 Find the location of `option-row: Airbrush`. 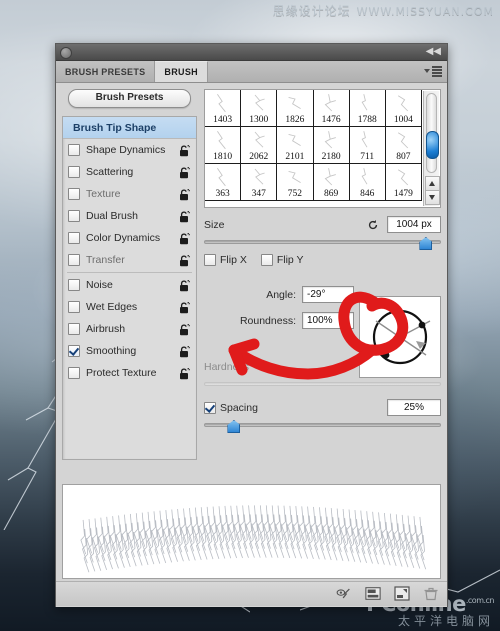

option-row: Airbrush is located at coordinates (129, 329).